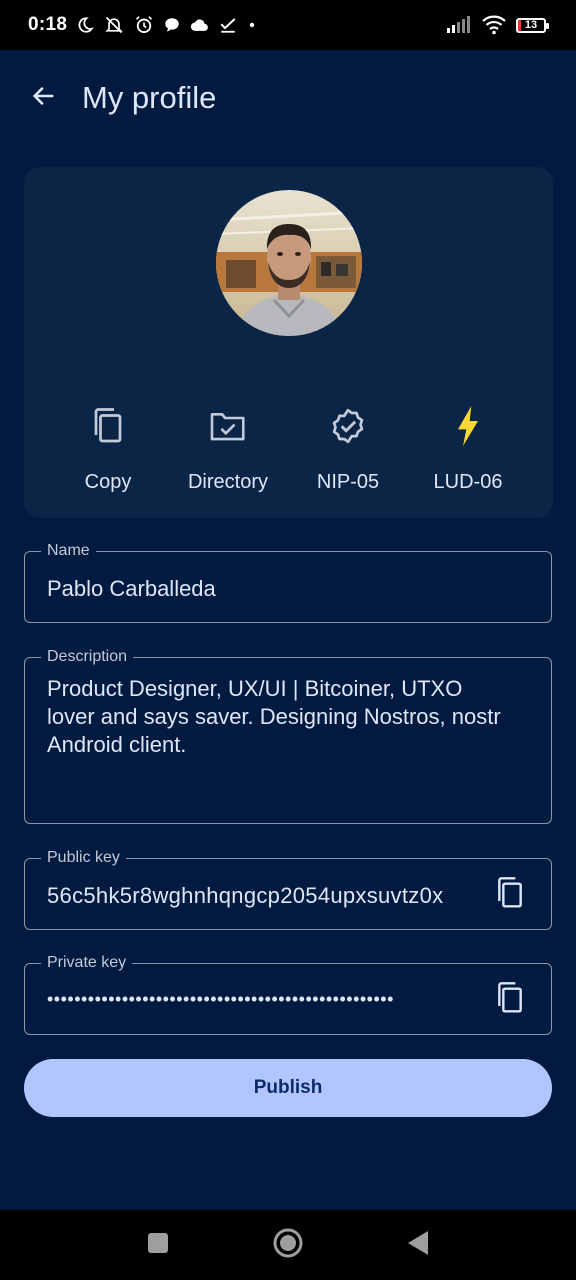 The height and width of the screenshot is (1280, 576). I want to click on status-bar-right: 13, so click(497, 25).